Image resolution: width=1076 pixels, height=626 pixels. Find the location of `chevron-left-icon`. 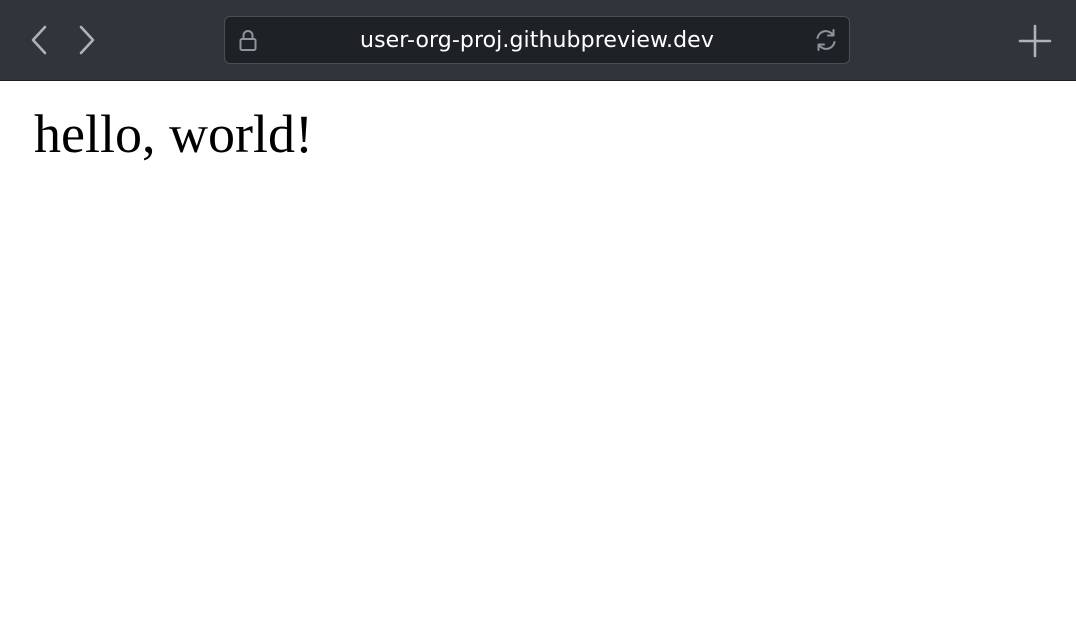

chevron-left-icon is located at coordinates (39, 40).